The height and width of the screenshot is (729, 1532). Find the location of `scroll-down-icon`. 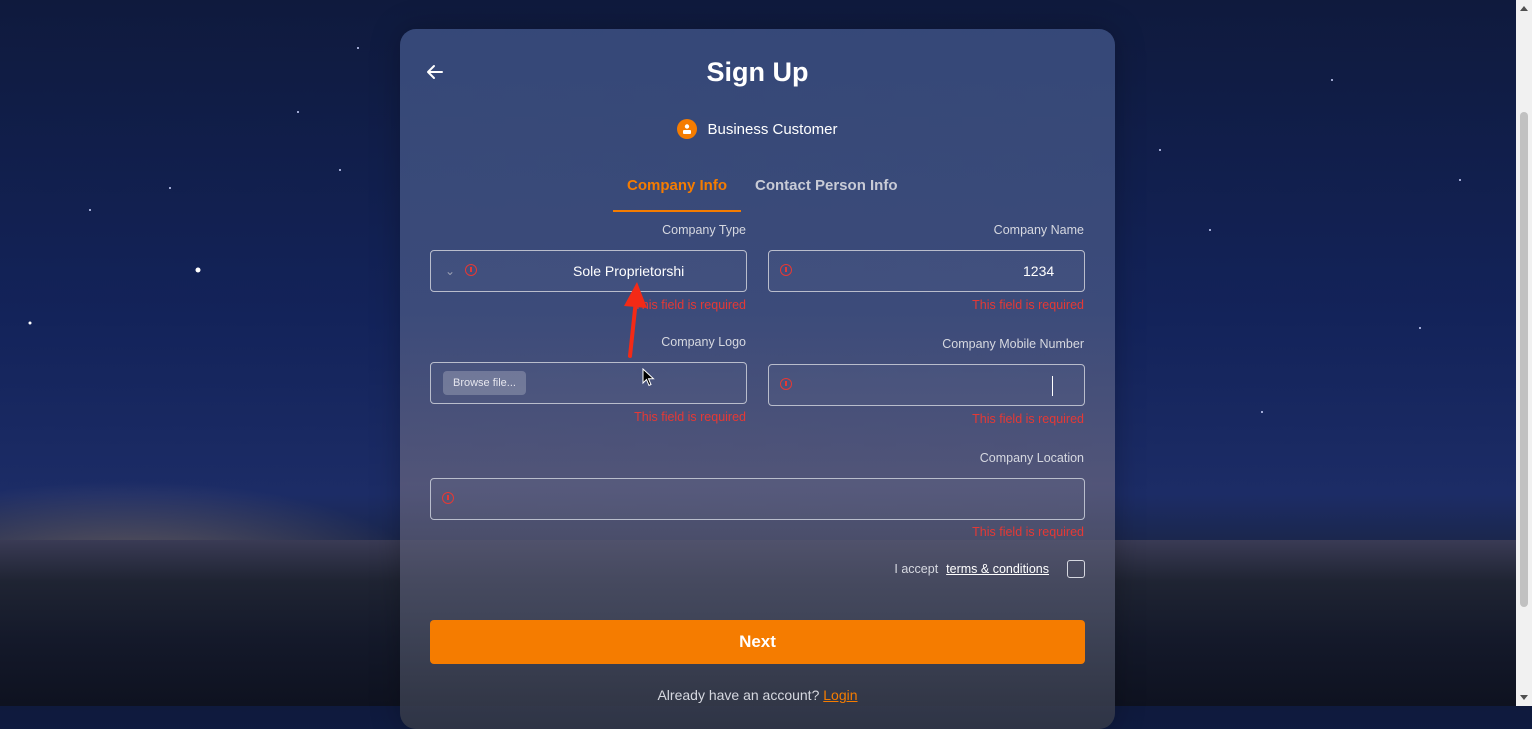

scroll-down-icon is located at coordinates (1524, 697).